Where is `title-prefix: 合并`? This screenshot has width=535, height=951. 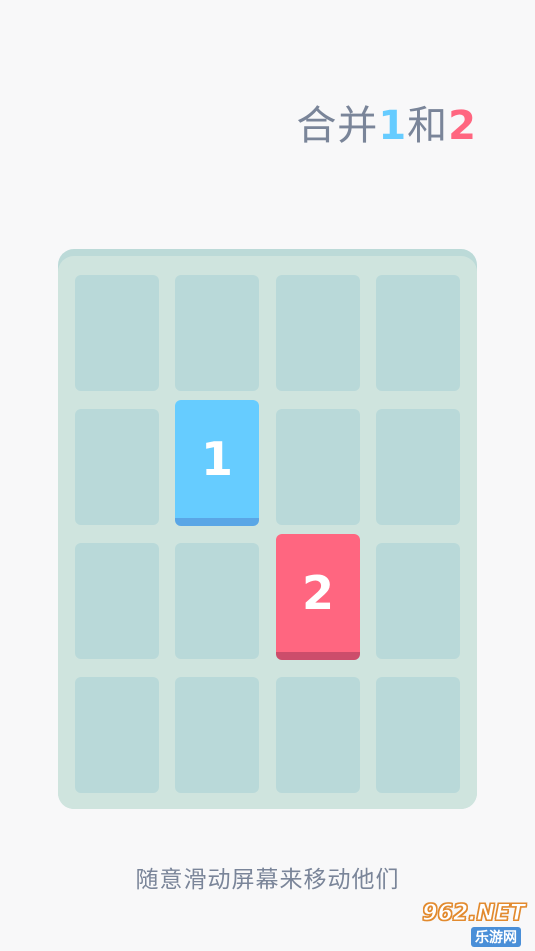 title-prefix: 合并 is located at coordinates (337, 126).